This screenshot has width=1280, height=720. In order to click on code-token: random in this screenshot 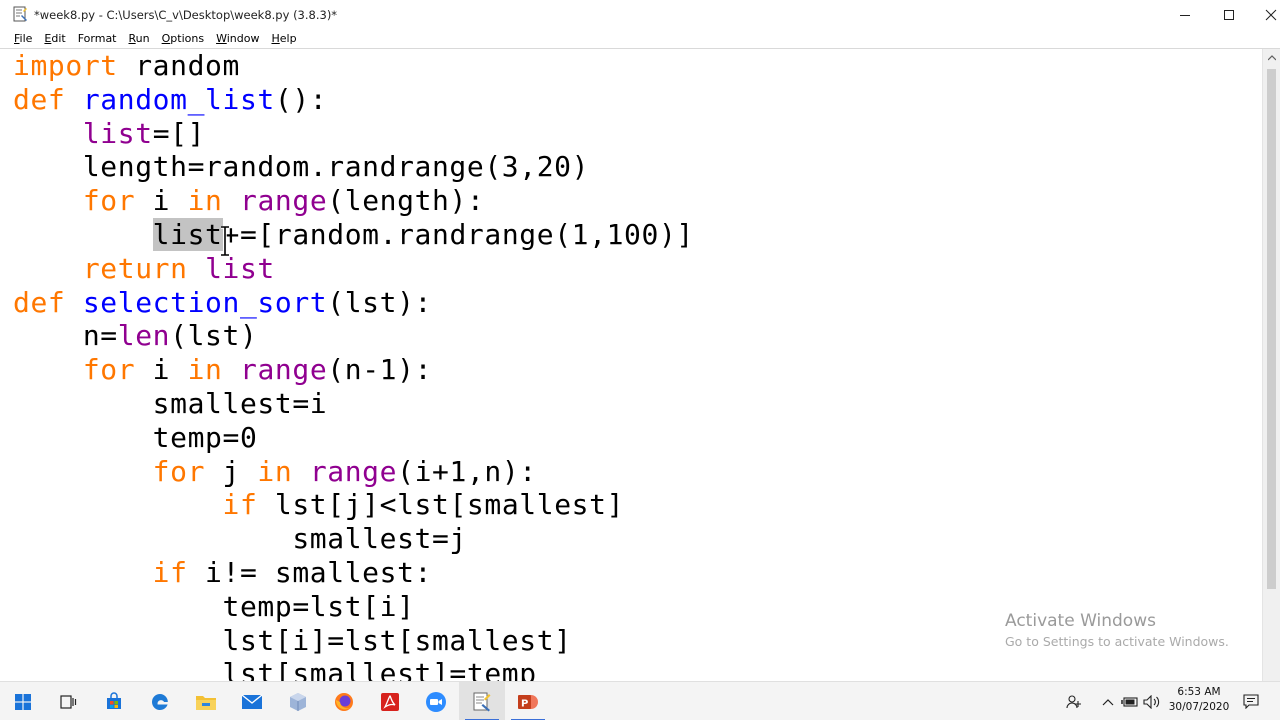, I will do `click(178, 65)`.